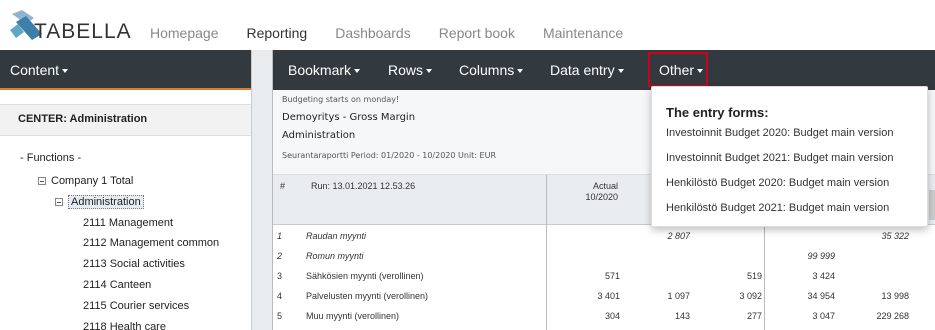 The height and width of the screenshot is (330, 935). I want to click on tree-node-administration: Administration, so click(99, 202).